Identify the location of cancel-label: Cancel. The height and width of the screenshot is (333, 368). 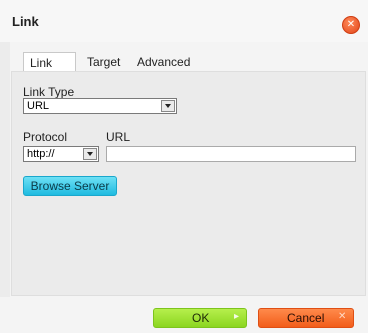
(306, 318).